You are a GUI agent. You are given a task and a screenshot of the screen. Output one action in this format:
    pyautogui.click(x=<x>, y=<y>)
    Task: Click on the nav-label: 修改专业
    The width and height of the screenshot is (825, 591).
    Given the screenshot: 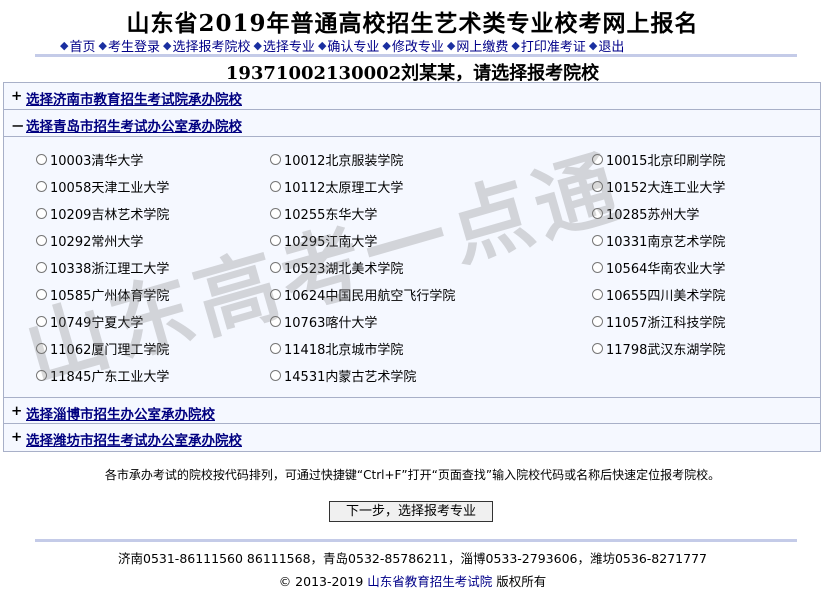 What is the action you would take?
    pyautogui.click(x=417, y=47)
    